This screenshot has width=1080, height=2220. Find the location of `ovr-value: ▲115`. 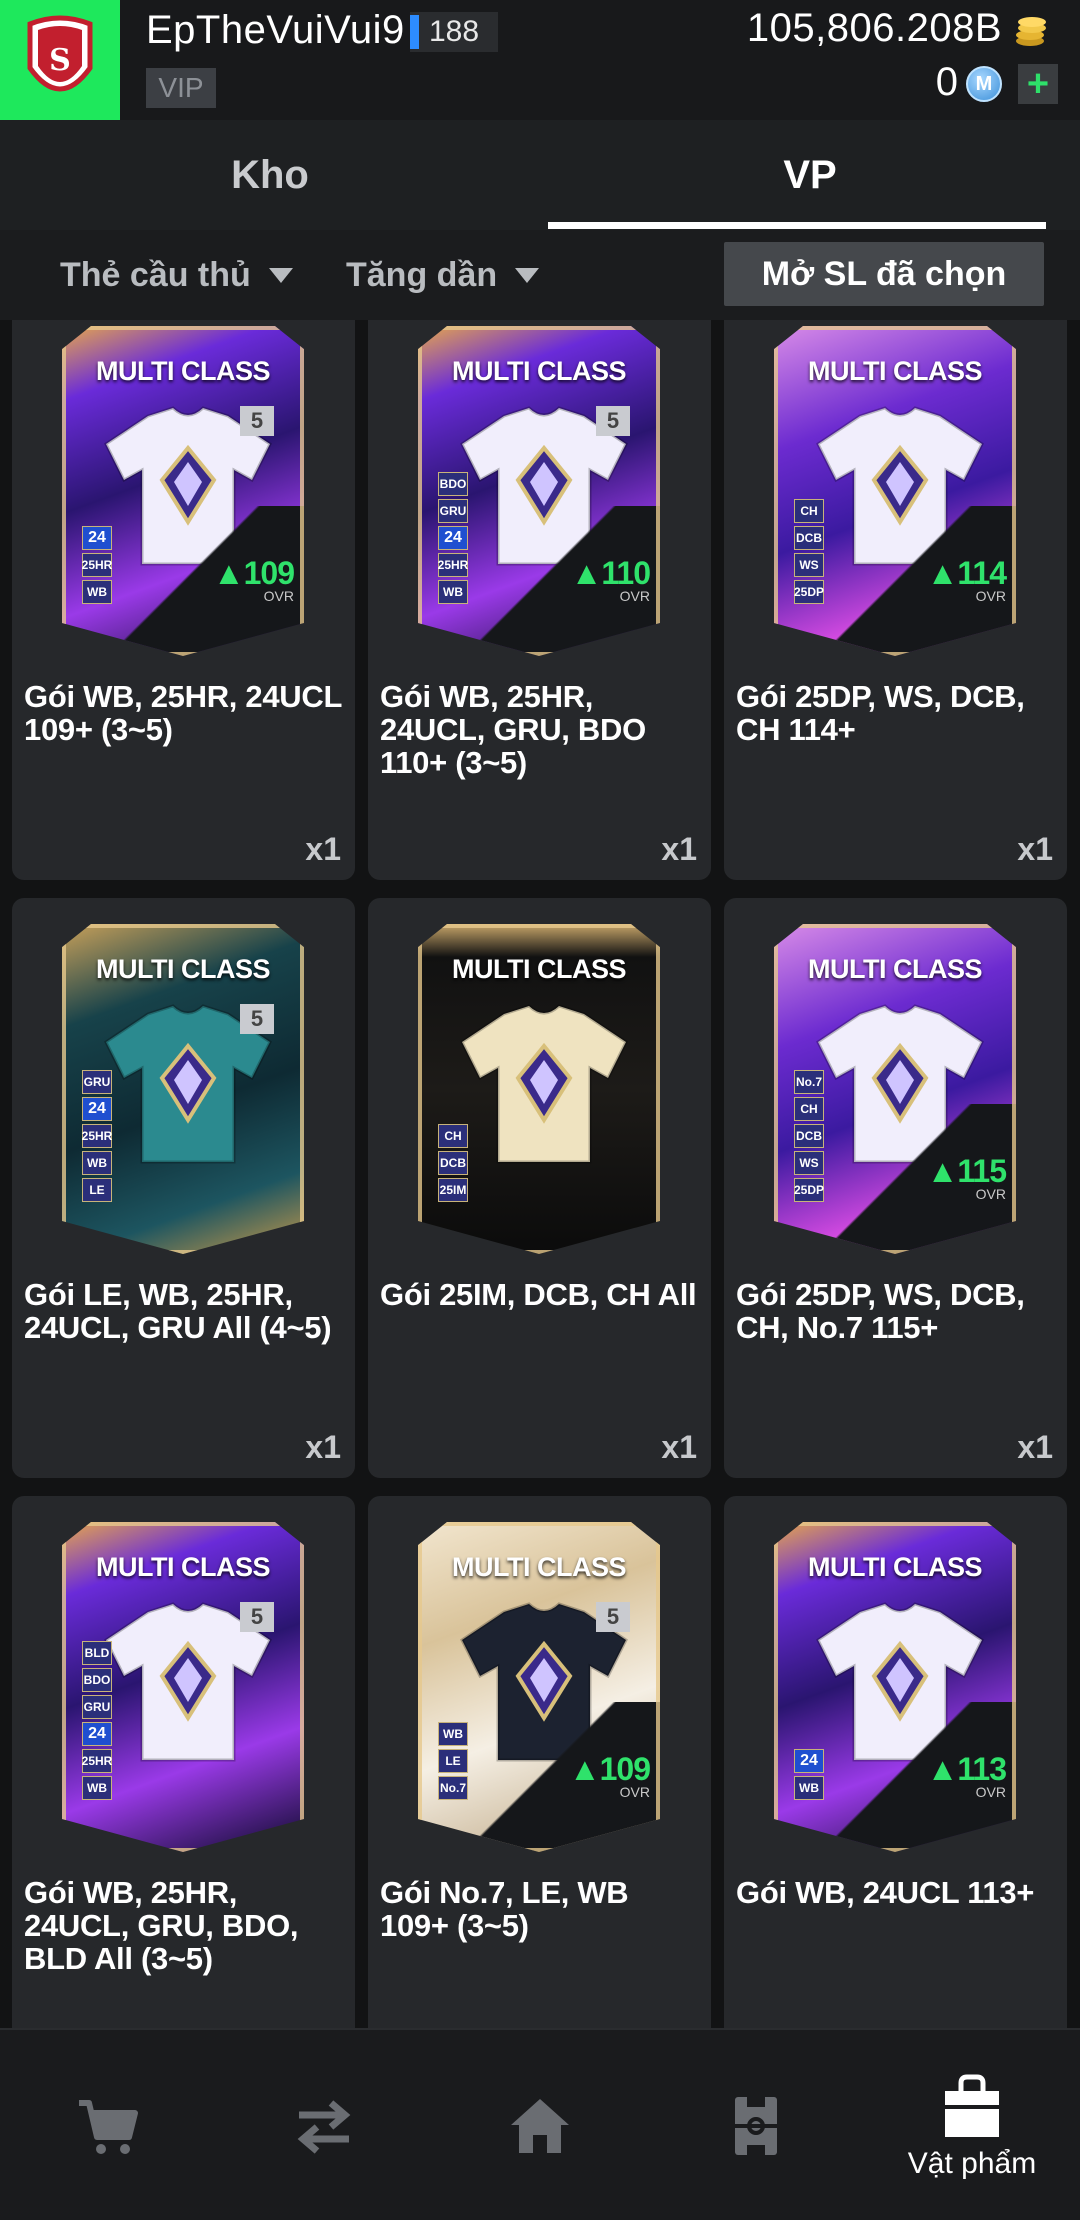

ovr-value: ▲115 is located at coordinates (966, 1171).